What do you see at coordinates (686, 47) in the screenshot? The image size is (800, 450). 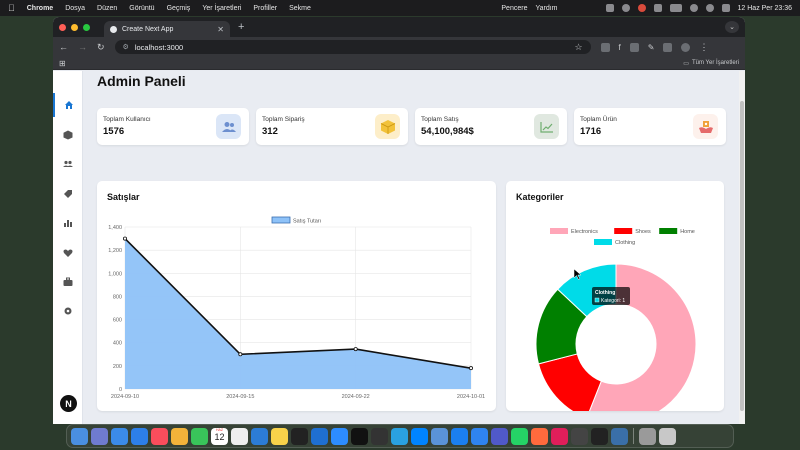 I see `profile-avatar-icon` at bounding box center [686, 47].